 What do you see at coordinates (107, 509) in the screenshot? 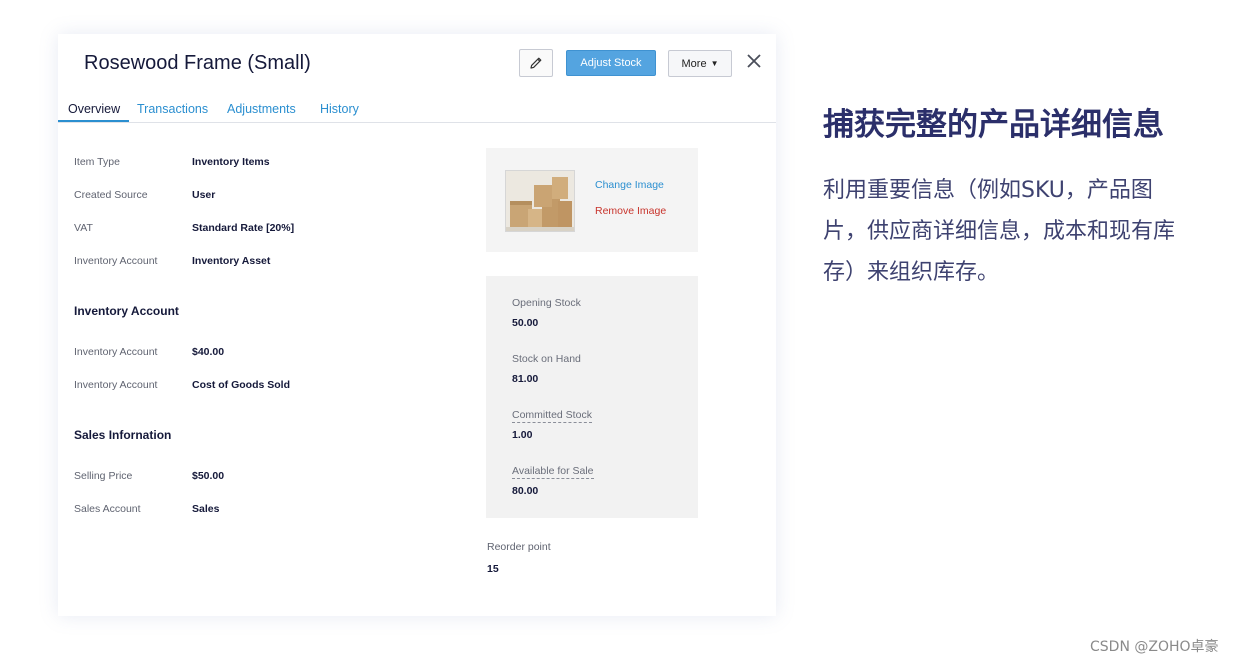
I see `detail-label: Sales Account` at bounding box center [107, 509].